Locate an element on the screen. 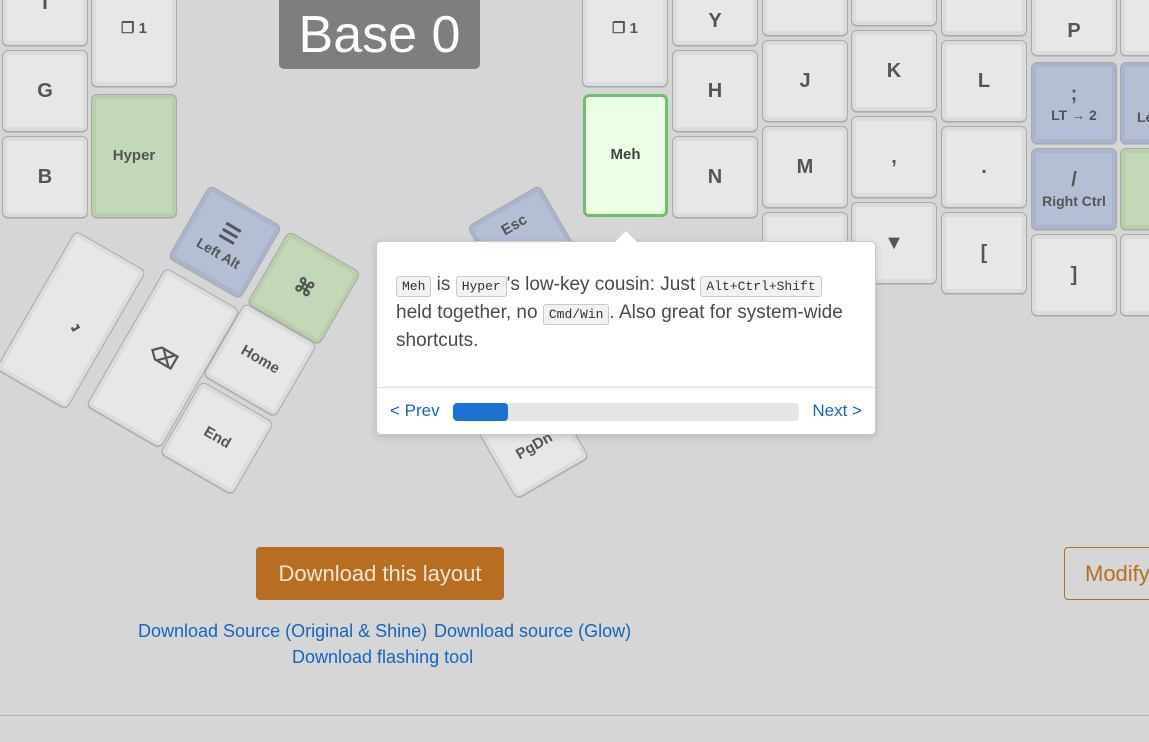  key-sublabel: LT → 2 is located at coordinates (1074, 114).